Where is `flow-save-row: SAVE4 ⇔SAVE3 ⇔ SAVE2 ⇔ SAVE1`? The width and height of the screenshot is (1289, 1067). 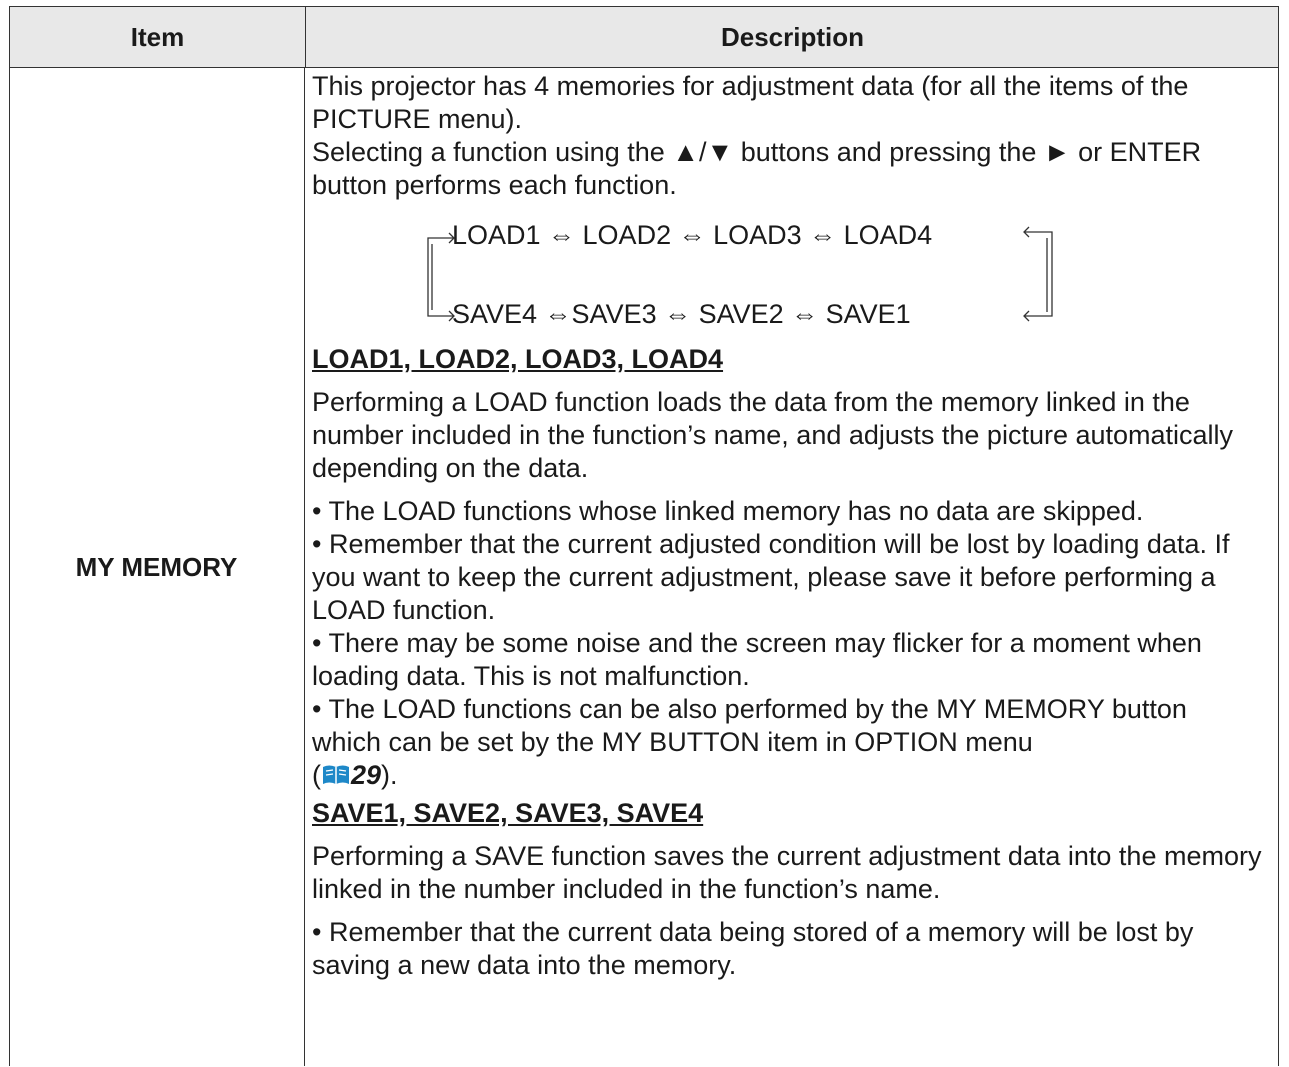
flow-save-row: SAVE4 ⇔SAVE3 ⇔ SAVE2 ⇔ SAVE1 is located at coordinates (681, 314).